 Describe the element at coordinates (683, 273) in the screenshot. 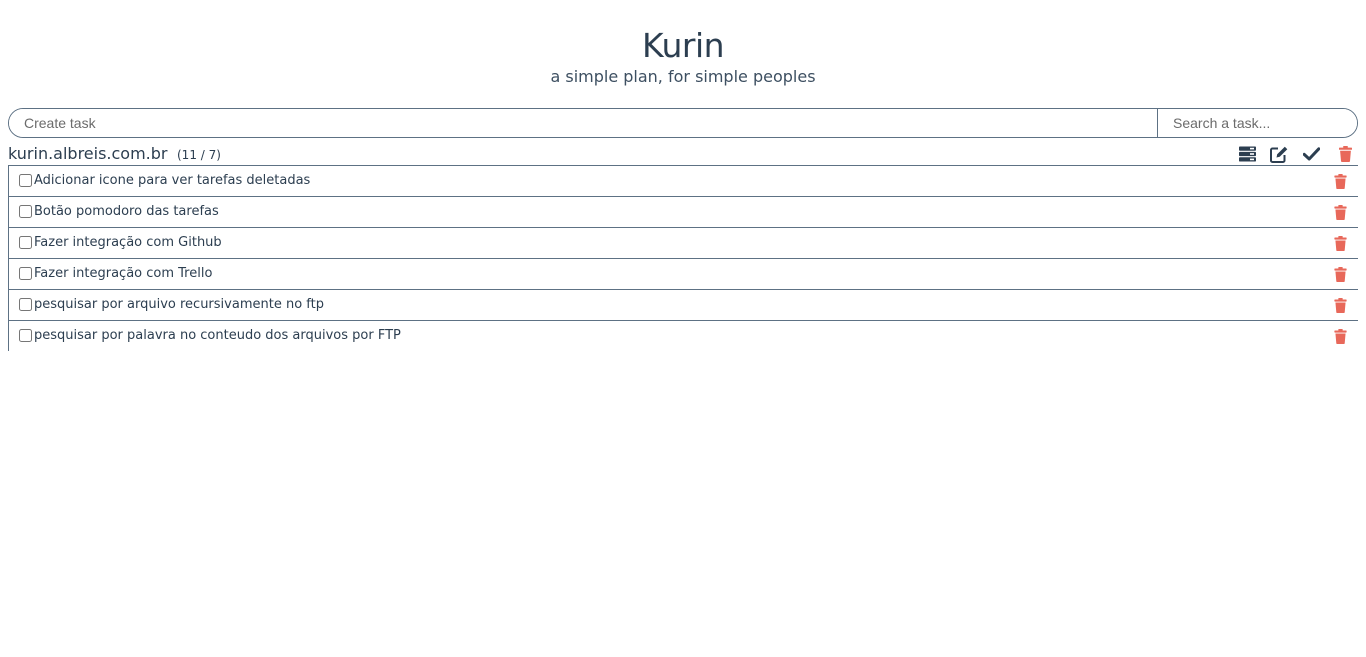

I see `task-item: Fazer integração com Trello` at that location.